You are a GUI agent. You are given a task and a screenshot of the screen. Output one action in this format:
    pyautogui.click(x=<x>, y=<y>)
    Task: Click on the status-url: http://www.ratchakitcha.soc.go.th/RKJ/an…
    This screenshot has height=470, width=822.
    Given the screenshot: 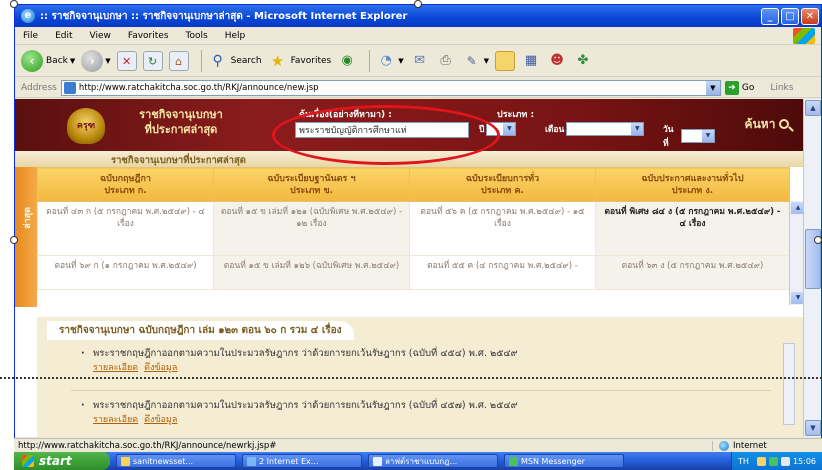 What is the action you would take?
    pyautogui.click(x=147, y=445)
    